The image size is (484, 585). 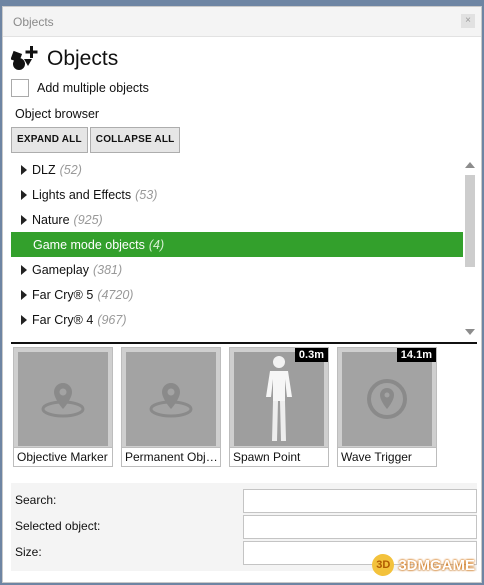 What do you see at coordinates (360, 527) in the screenshot?
I see `selected-object-field` at bounding box center [360, 527].